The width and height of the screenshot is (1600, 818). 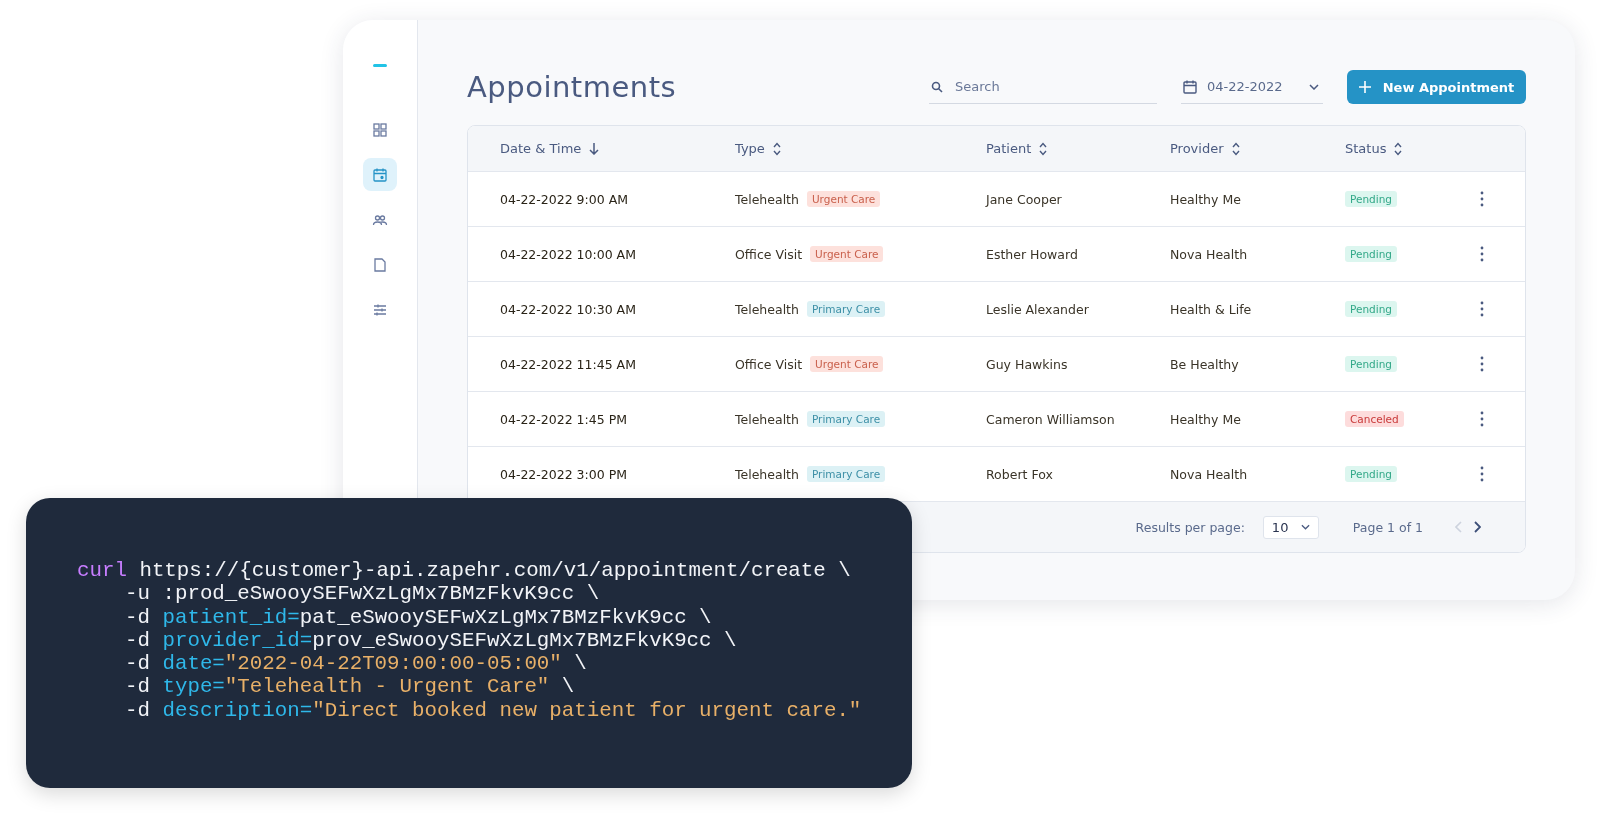 What do you see at coordinates (362, 594) in the screenshot?
I see `code-line: -u :prod_eSwooySEFwXzLgMx7BMzFkvK9cc \` at bounding box center [362, 594].